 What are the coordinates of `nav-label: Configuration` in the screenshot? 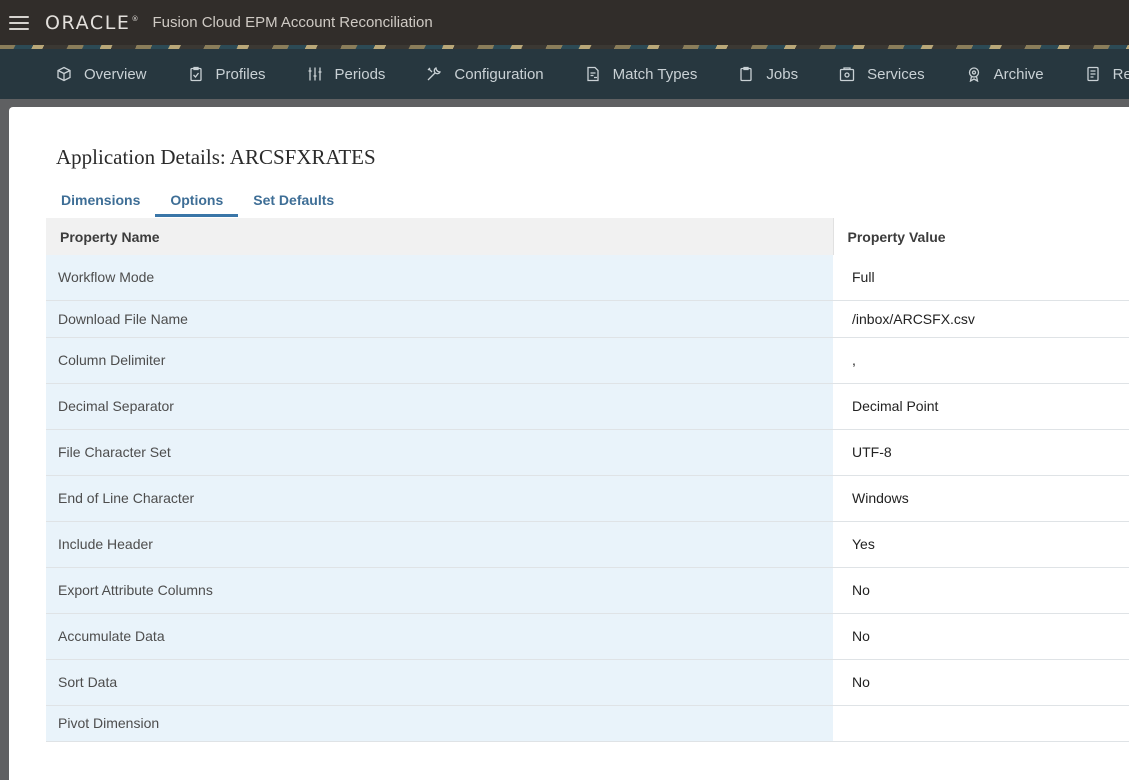 It's located at (499, 74).